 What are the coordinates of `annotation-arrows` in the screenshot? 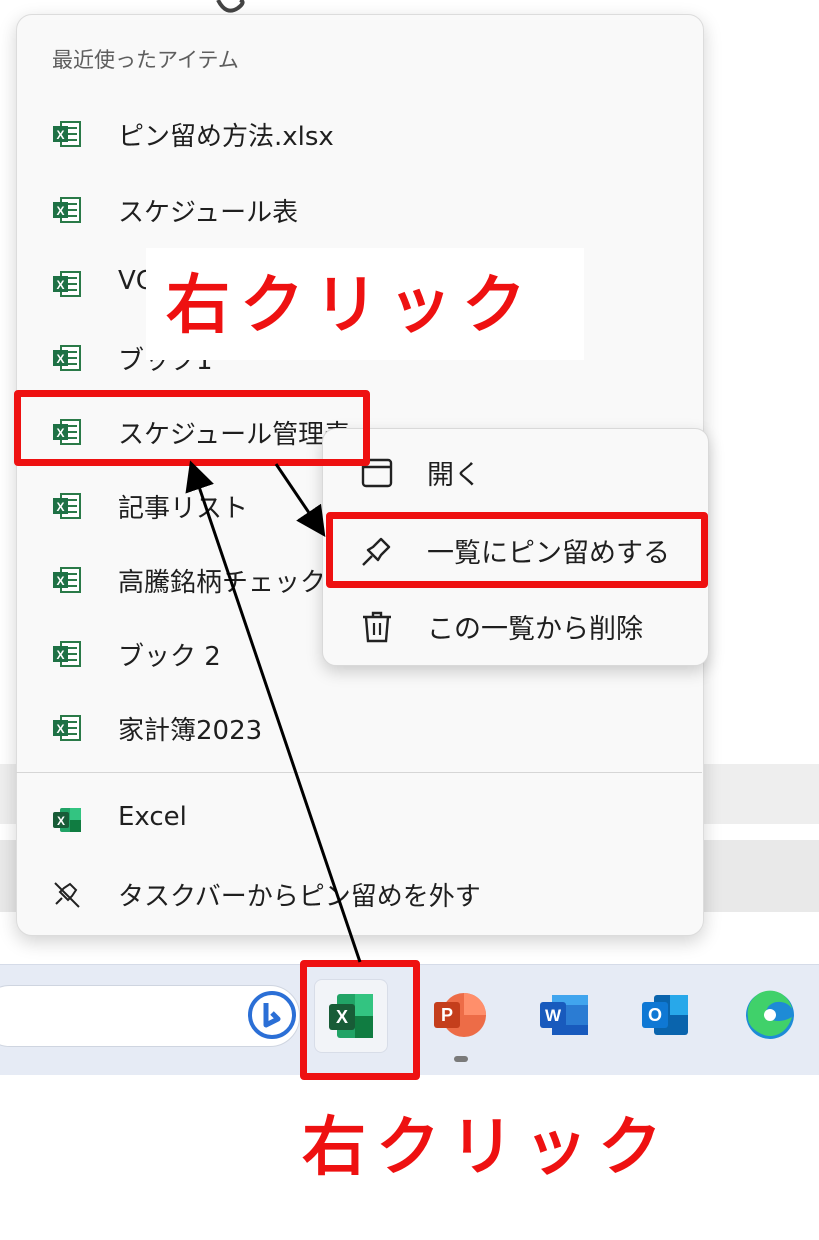 It's located at (273, 711).